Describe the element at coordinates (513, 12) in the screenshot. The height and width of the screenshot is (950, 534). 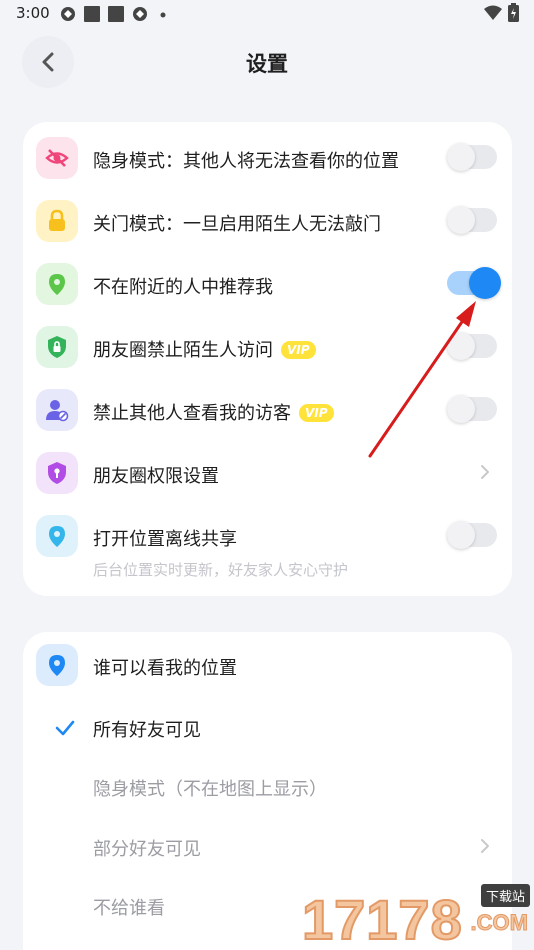
I see `battery-icon` at that location.